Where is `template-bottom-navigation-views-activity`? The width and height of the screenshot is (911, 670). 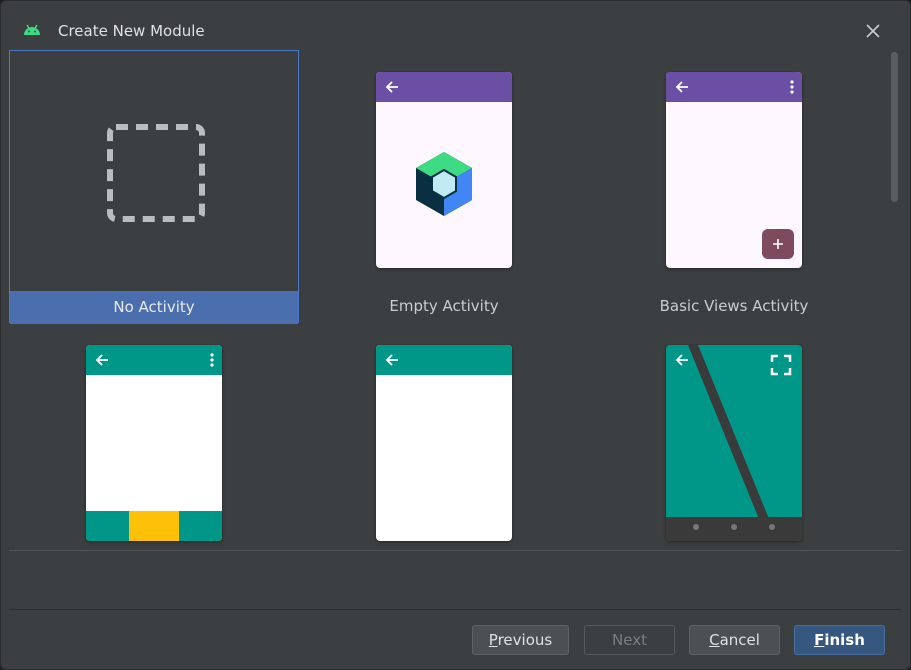
template-bottom-navigation-views-activity is located at coordinates (154, 435).